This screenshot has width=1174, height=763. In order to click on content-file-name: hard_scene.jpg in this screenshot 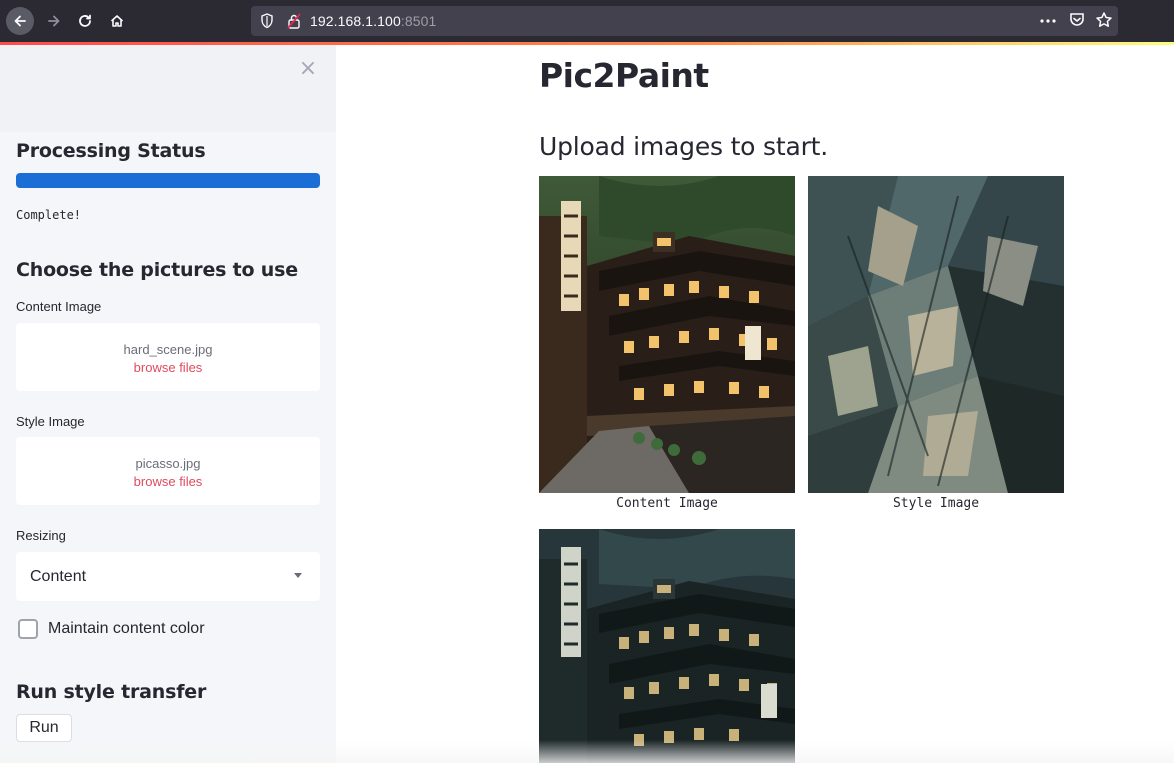, I will do `click(168, 349)`.